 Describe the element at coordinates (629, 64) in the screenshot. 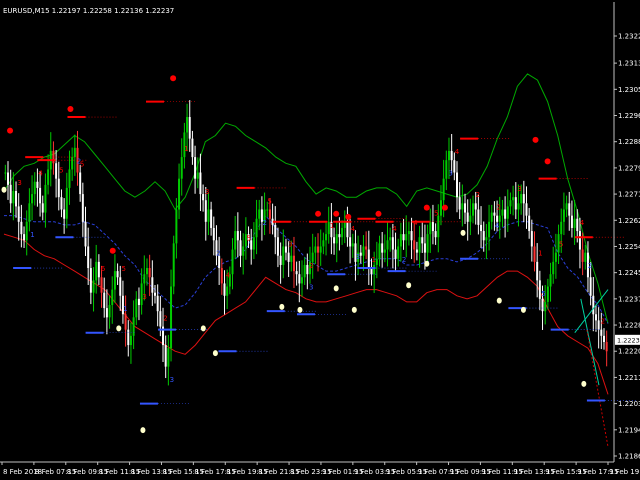

I see `price-tick-label: 1.23135` at that location.